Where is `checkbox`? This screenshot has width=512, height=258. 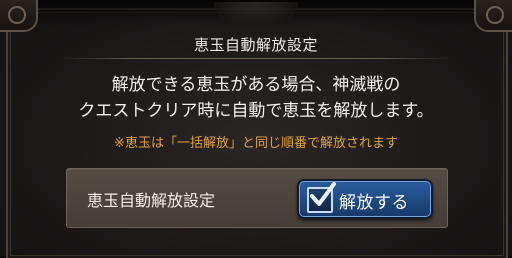
checkbox is located at coordinates (321, 197).